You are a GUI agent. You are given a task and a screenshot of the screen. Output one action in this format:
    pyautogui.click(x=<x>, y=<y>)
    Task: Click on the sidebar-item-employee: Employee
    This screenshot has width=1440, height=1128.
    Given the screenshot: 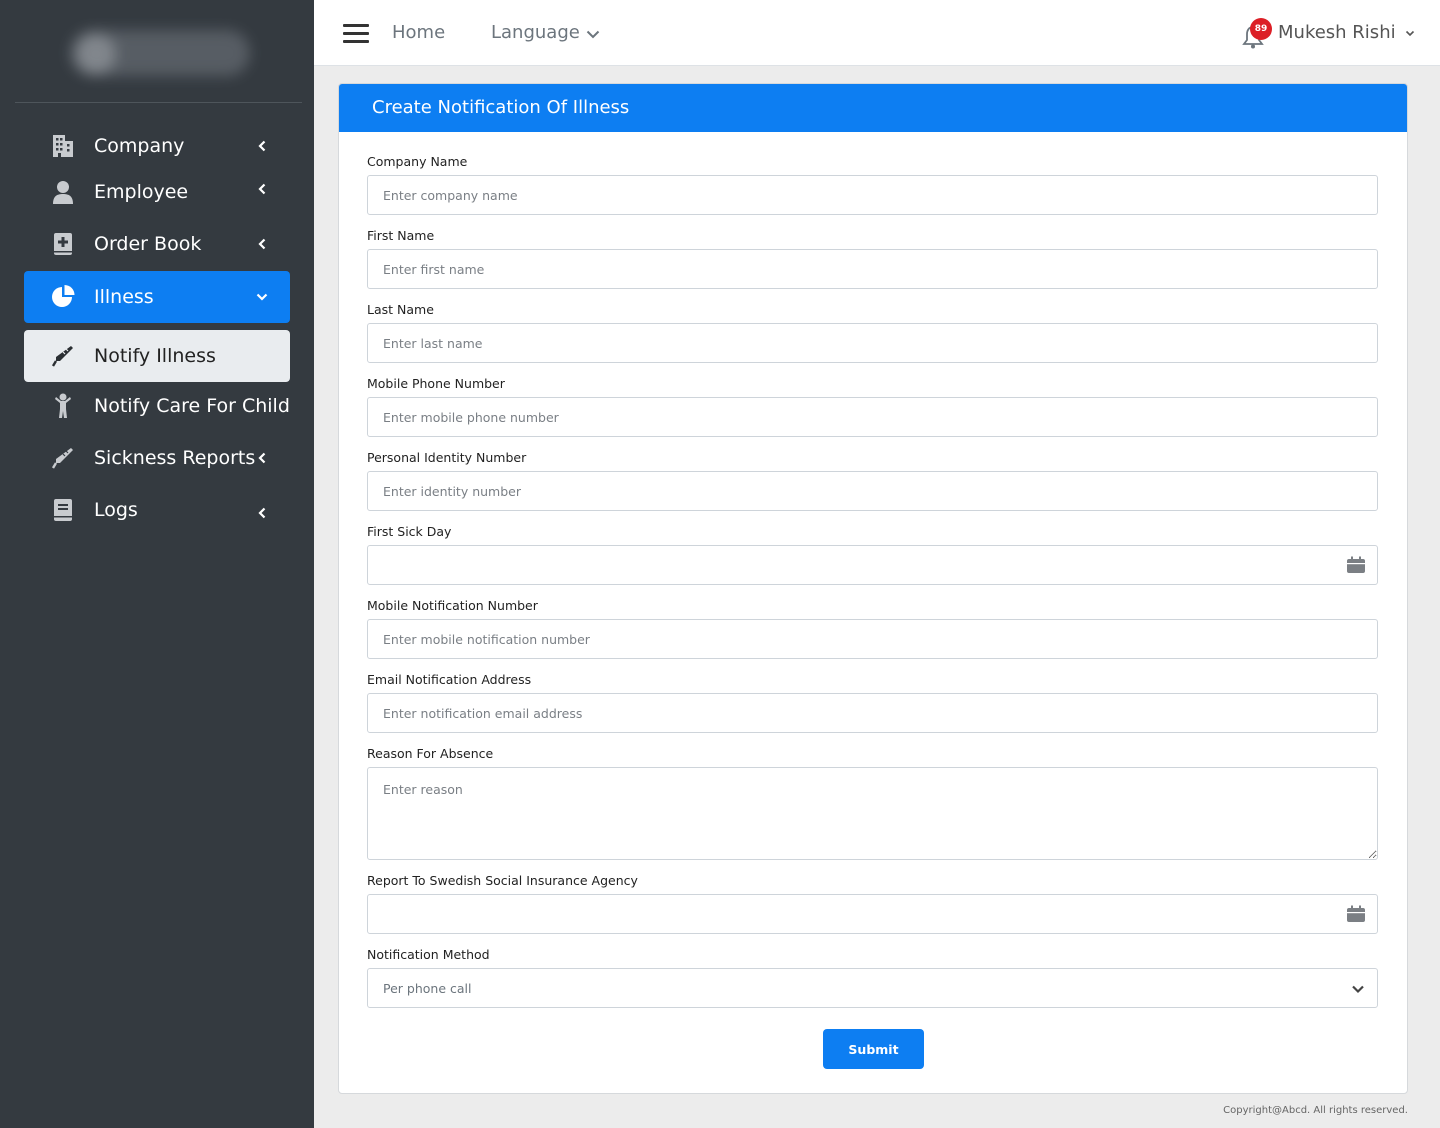 What is the action you would take?
    pyautogui.click(x=157, y=192)
    